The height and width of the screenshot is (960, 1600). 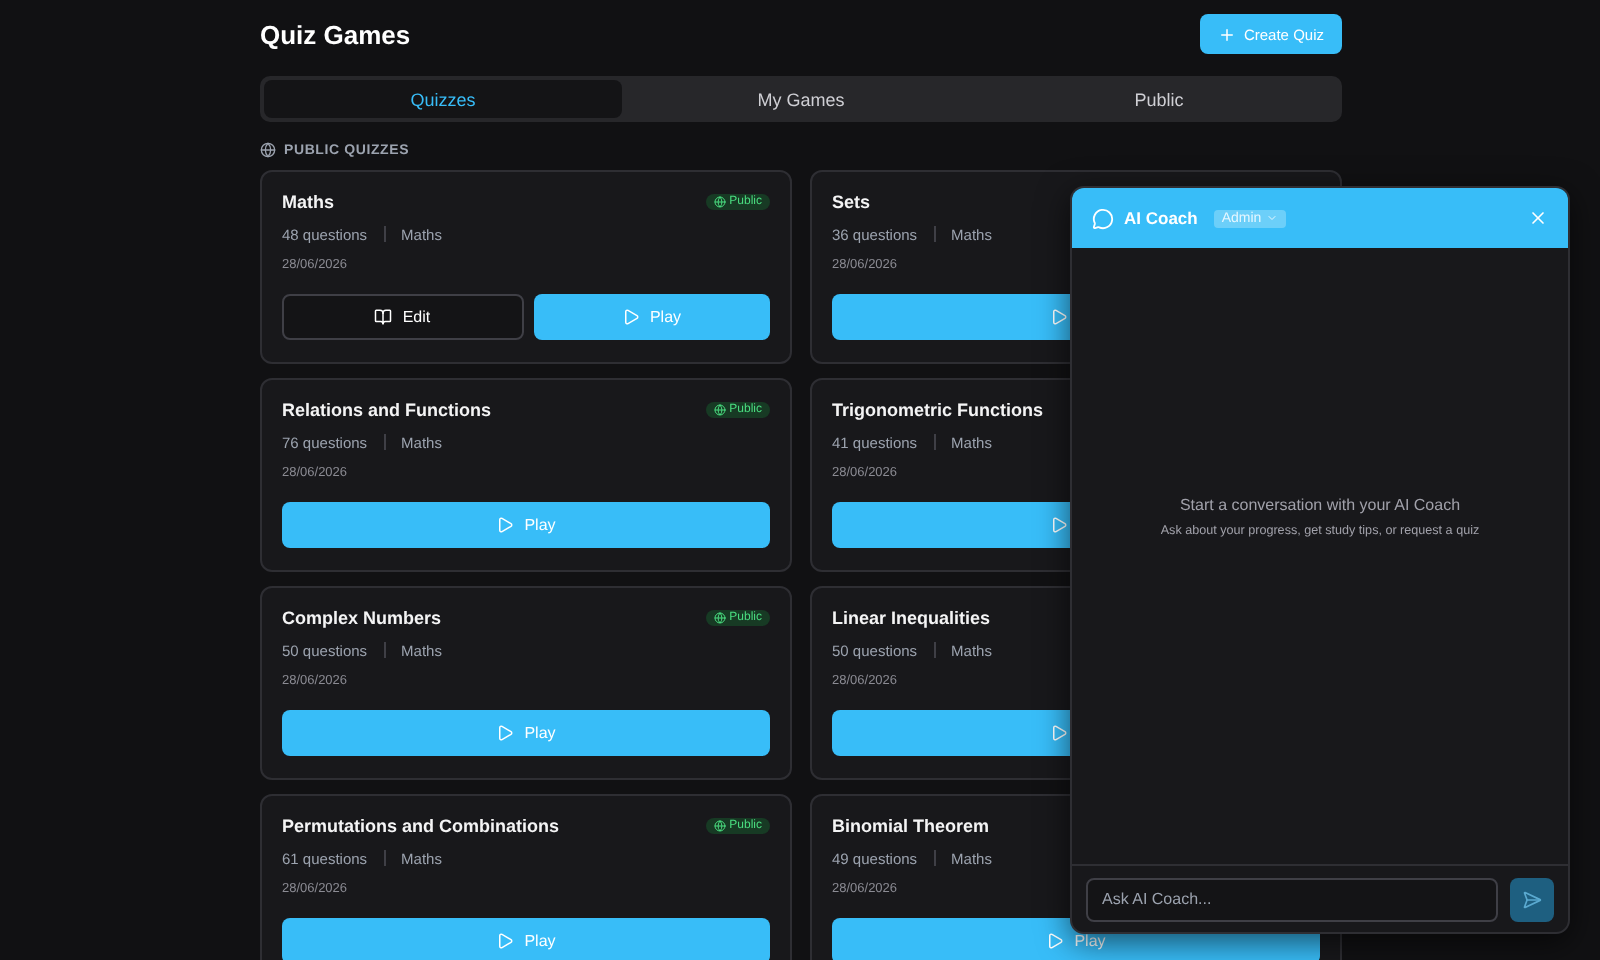 I want to click on quiz-title: Permutations and Combinations, so click(x=421, y=826).